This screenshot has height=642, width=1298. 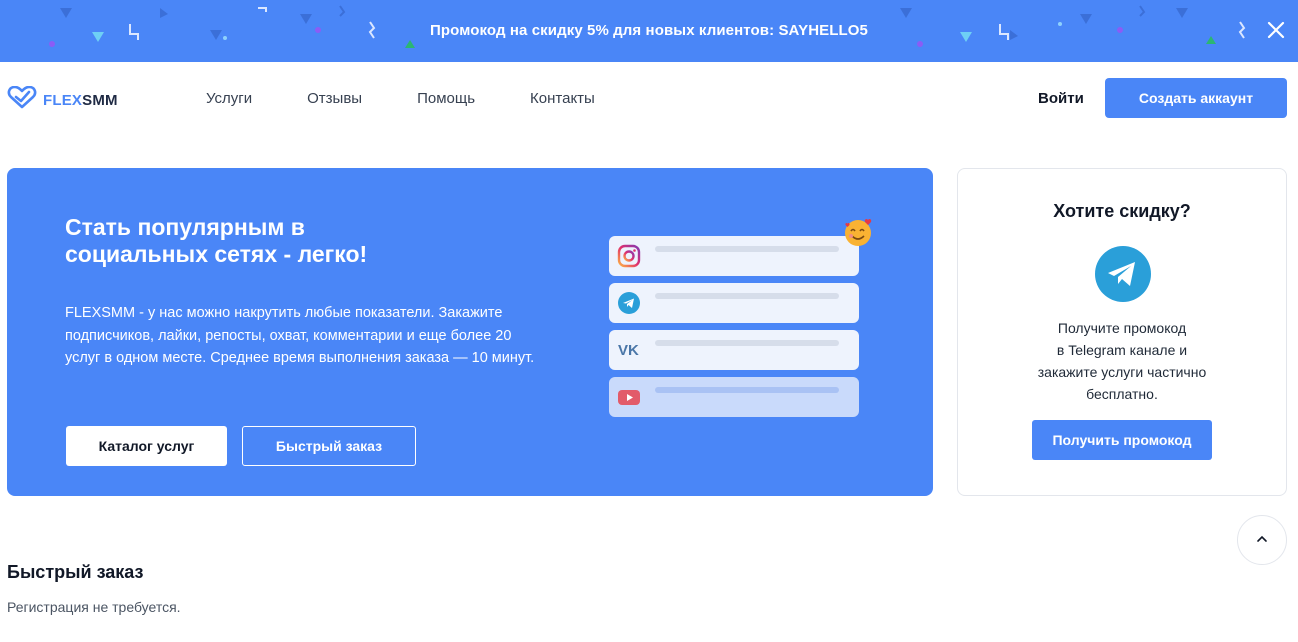 What do you see at coordinates (1276, 30) in the screenshot?
I see `close-icon` at bounding box center [1276, 30].